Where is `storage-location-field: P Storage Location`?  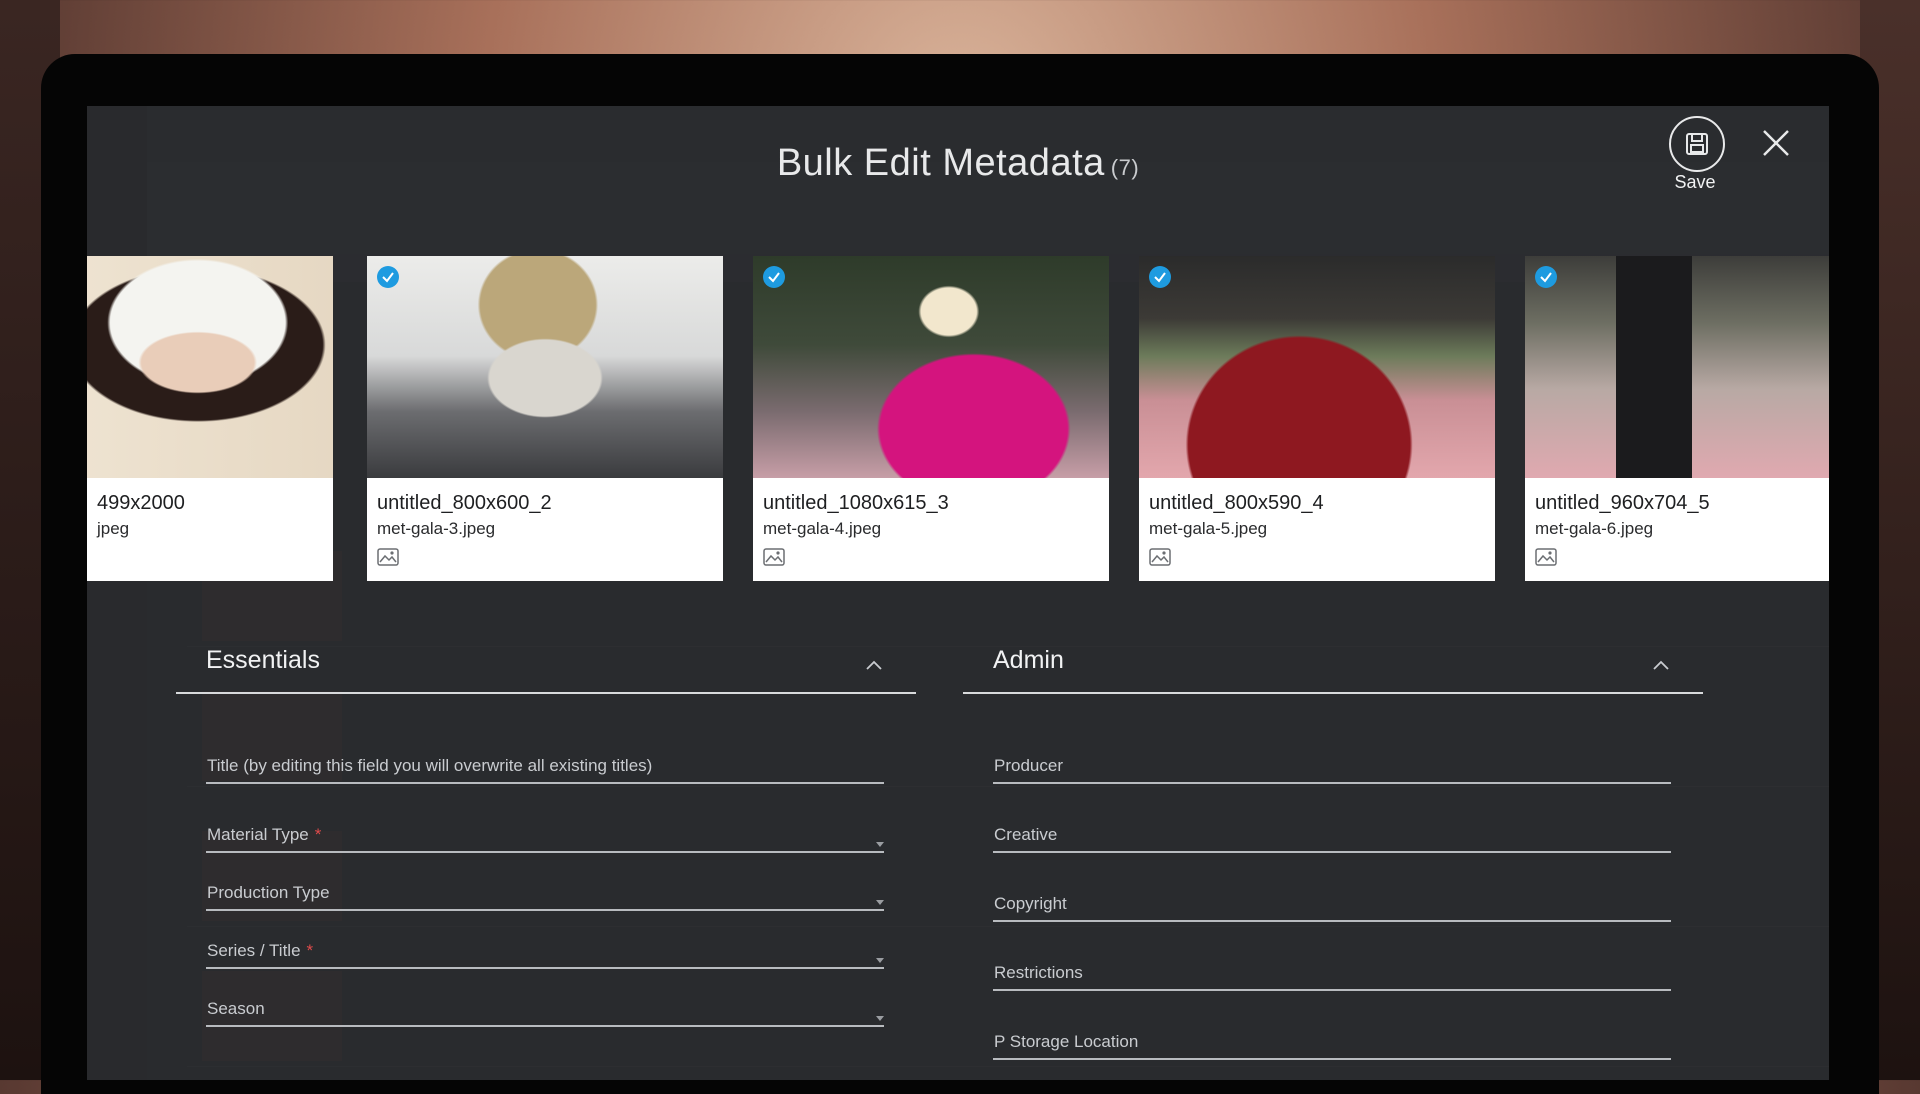 storage-location-field: P Storage Location is located at coordinates (1332, 1031).